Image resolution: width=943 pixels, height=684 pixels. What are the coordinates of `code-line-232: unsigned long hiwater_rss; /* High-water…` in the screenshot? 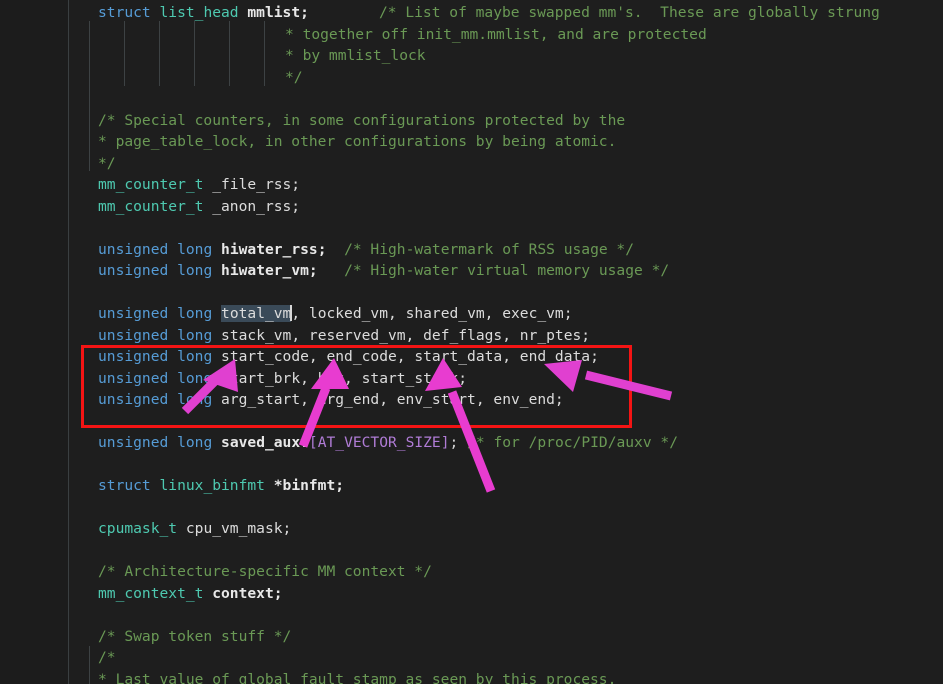 It's located at (366, 250).